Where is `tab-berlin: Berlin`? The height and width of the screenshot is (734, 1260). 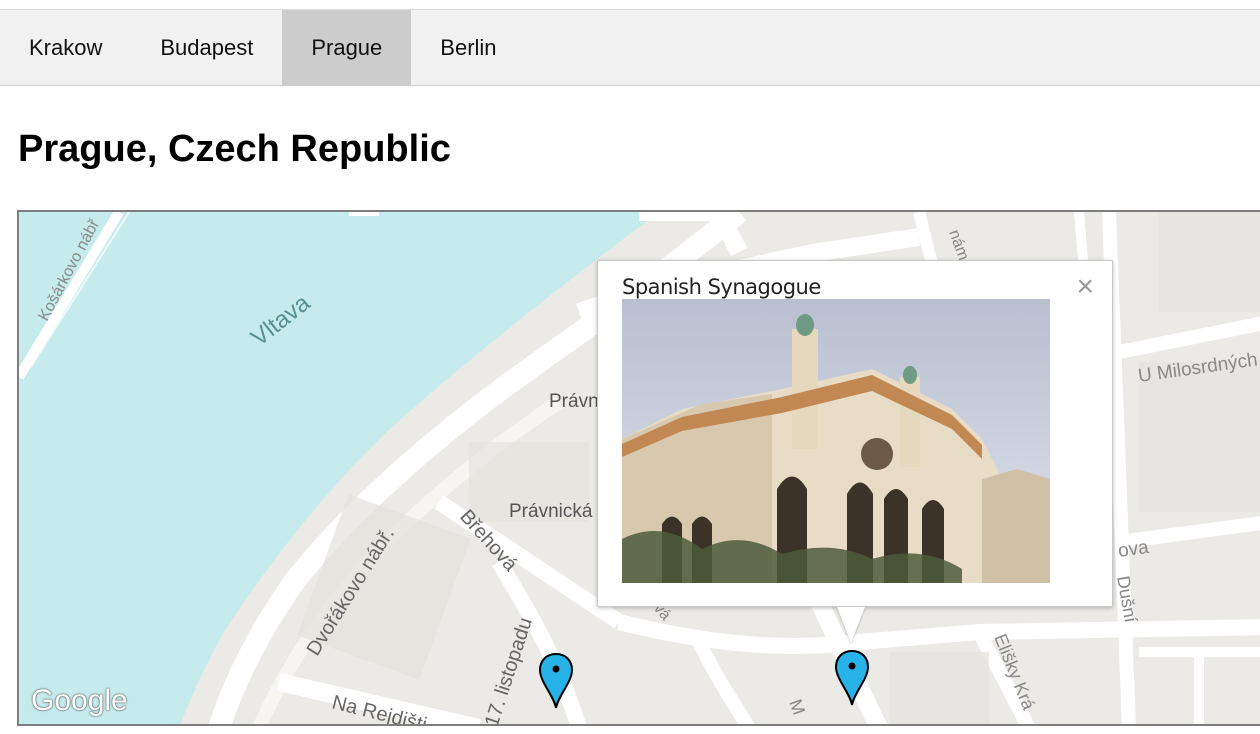
tab-berlin: Berlin is located at coordinates (468, 47).